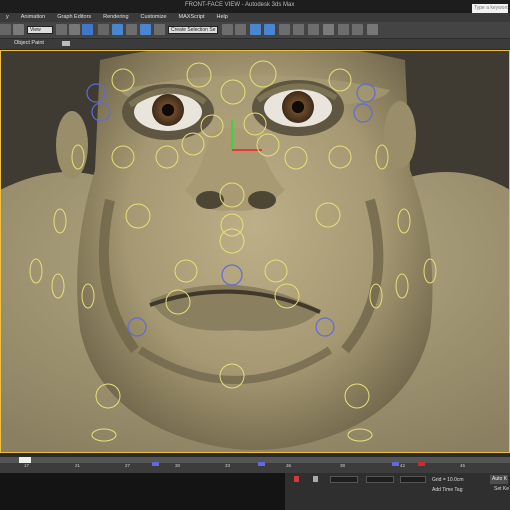  I want to click on frame-tick: 45, so click(463, 465).